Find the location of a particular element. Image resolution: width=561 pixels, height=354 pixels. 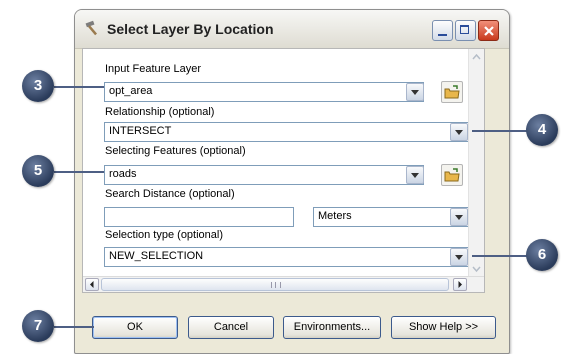

callout-7: 7 is located at coordinates (38, 326).